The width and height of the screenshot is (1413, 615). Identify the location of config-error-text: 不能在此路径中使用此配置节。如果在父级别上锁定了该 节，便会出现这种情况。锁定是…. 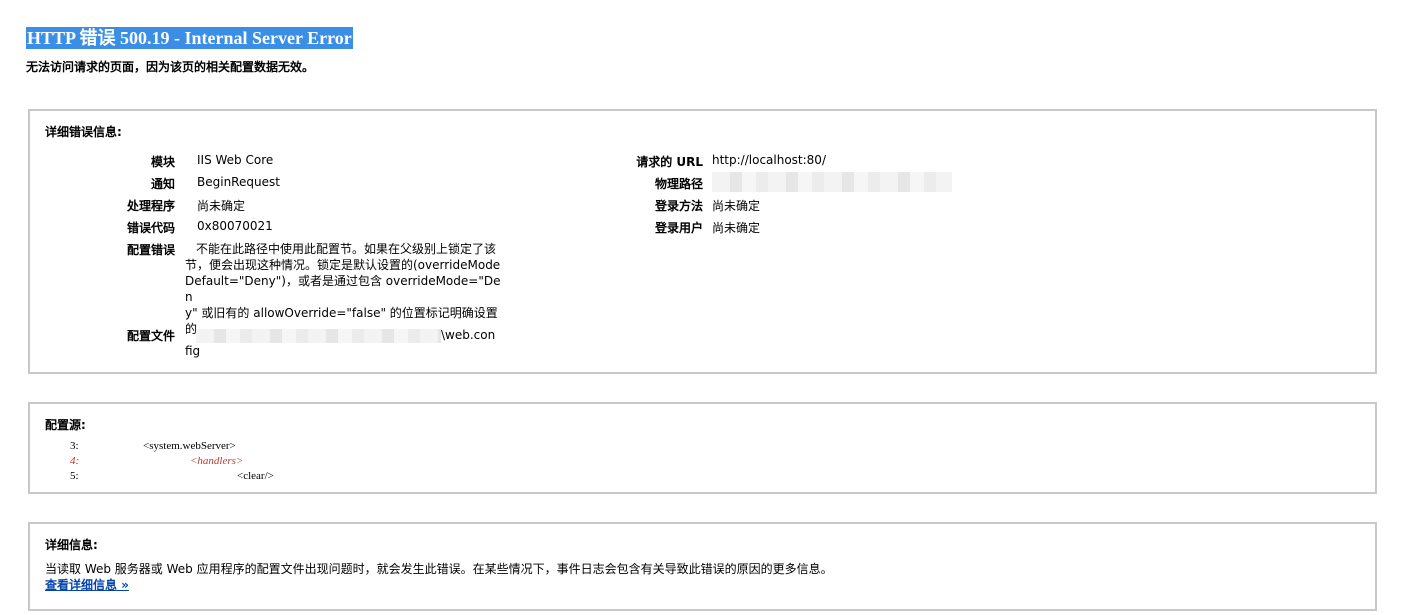
(345, 289).